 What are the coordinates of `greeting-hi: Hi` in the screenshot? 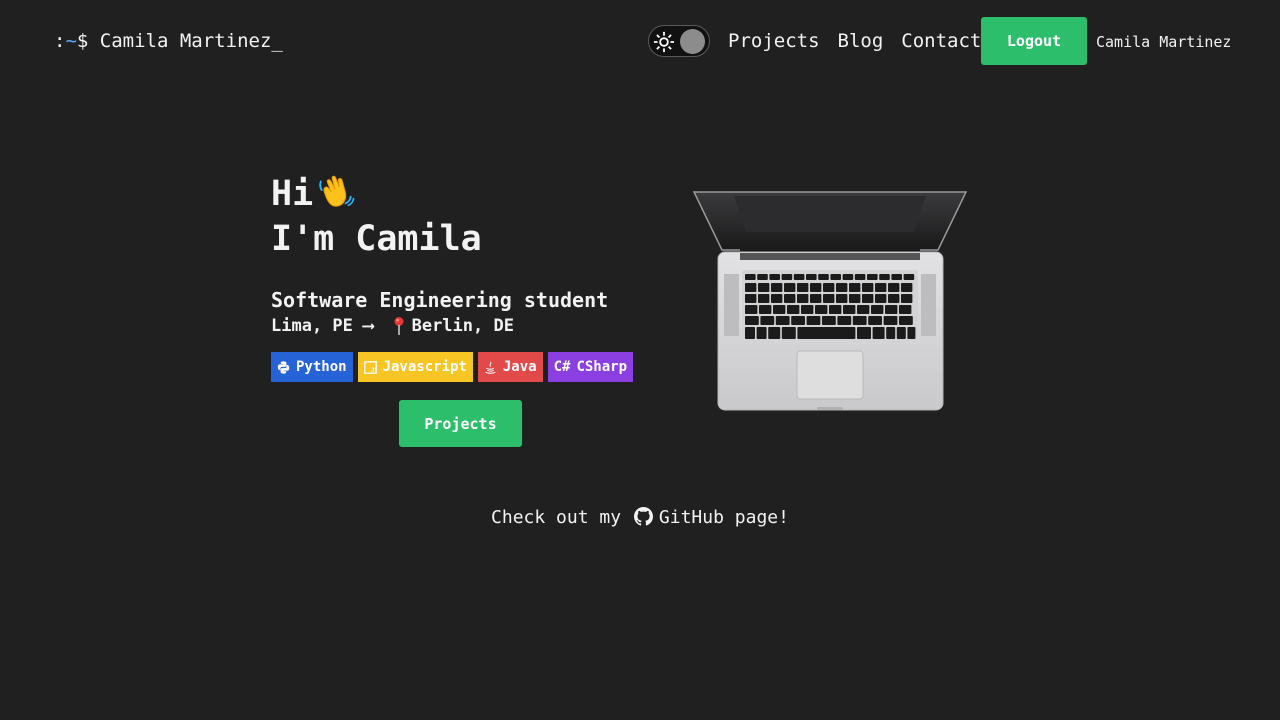 It's located at (292, 194).